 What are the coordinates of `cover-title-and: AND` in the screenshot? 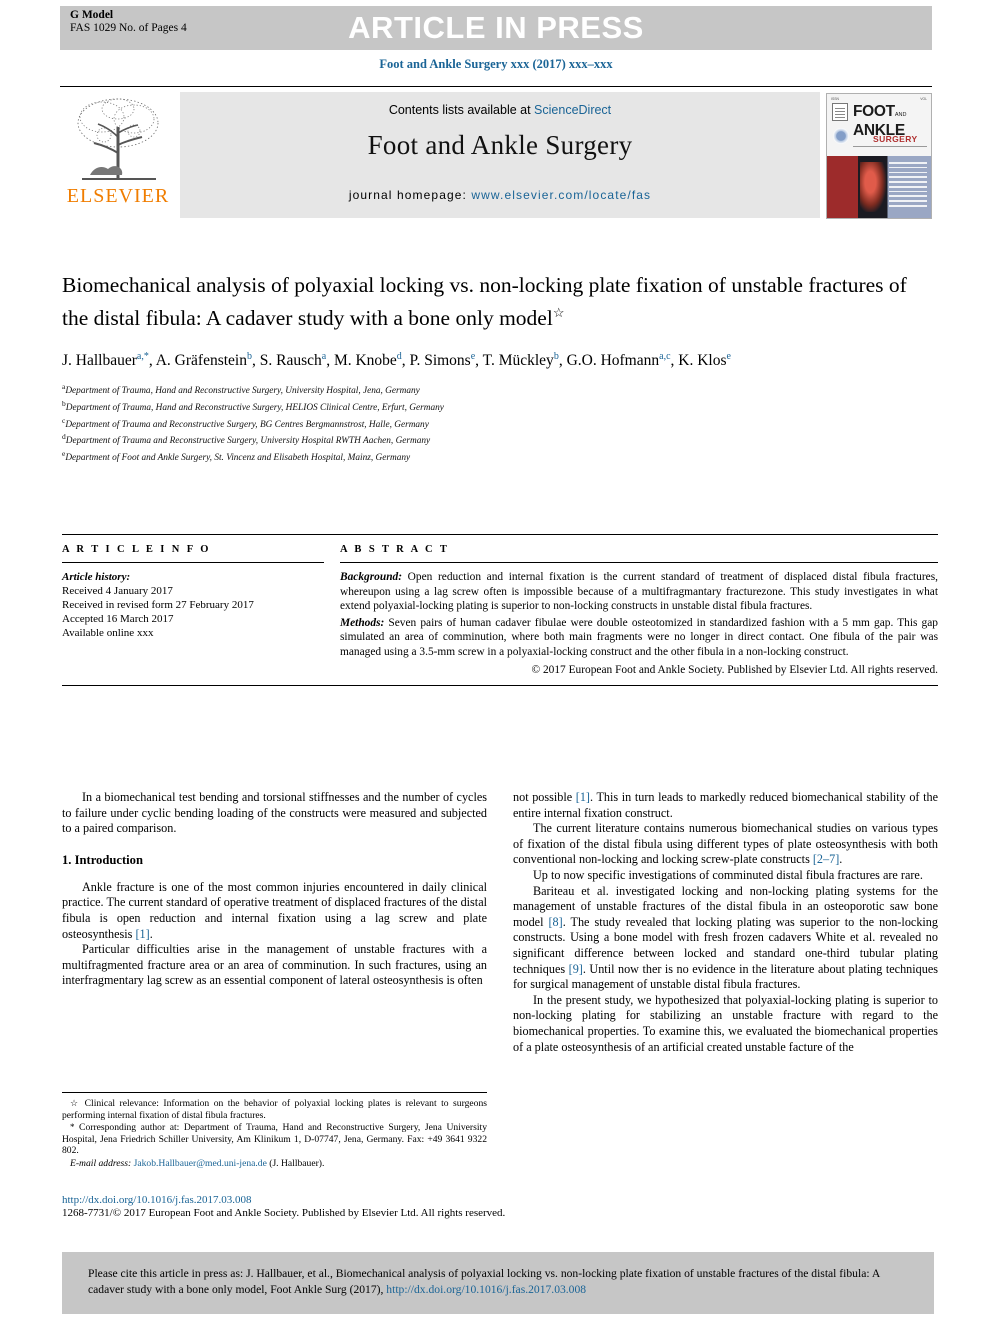 It's located at (900, 115).